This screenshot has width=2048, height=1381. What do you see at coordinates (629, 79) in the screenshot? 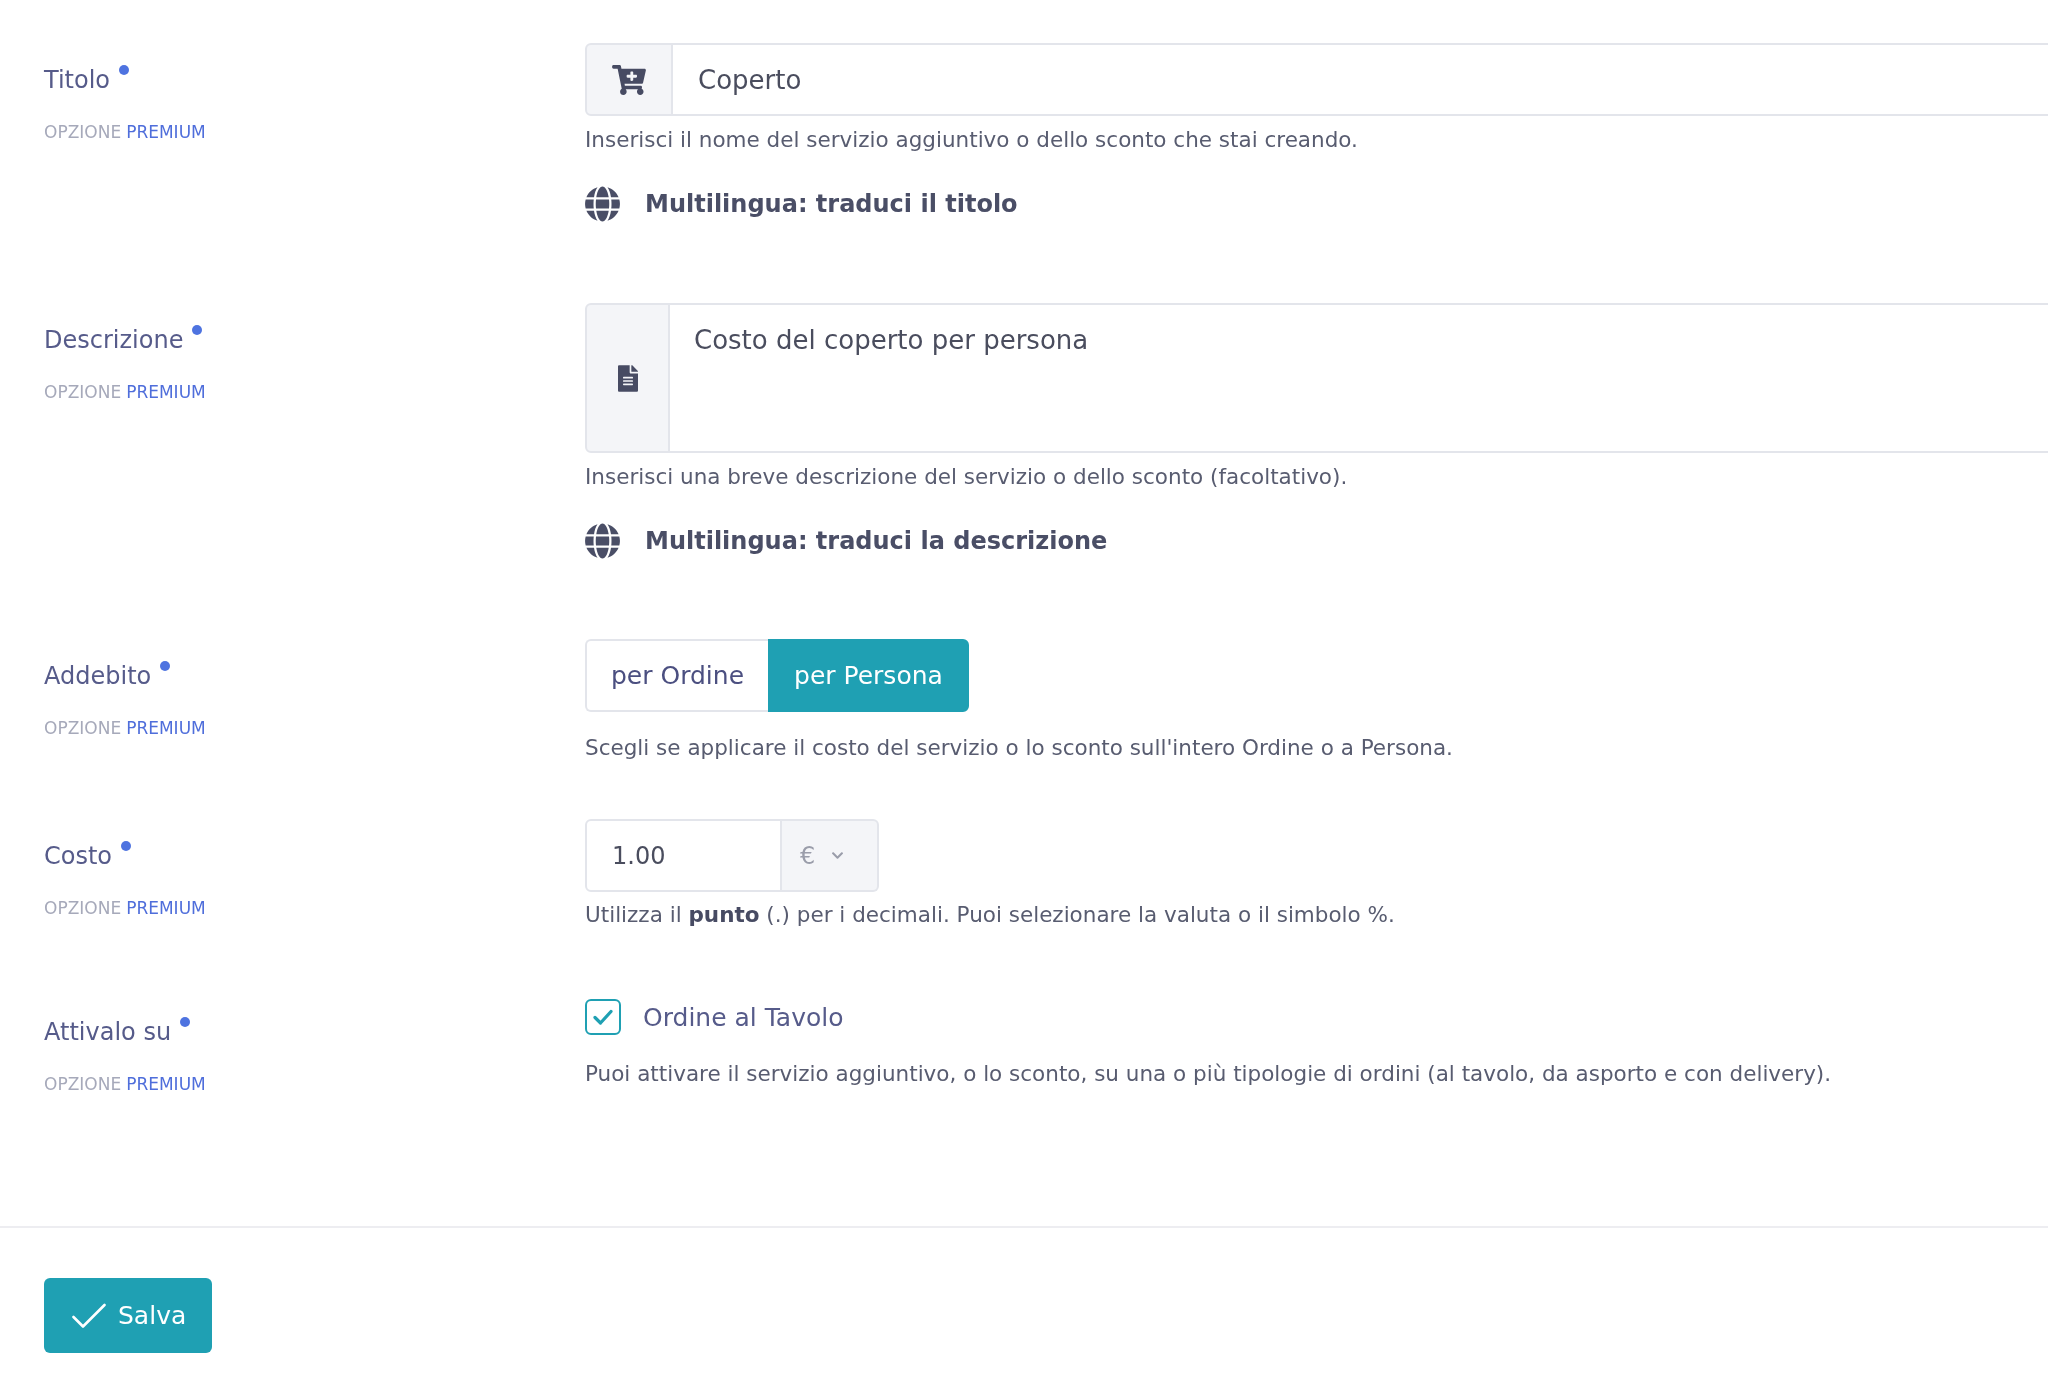
I see `cart-plus-icon` at bounding box center [629, 79].